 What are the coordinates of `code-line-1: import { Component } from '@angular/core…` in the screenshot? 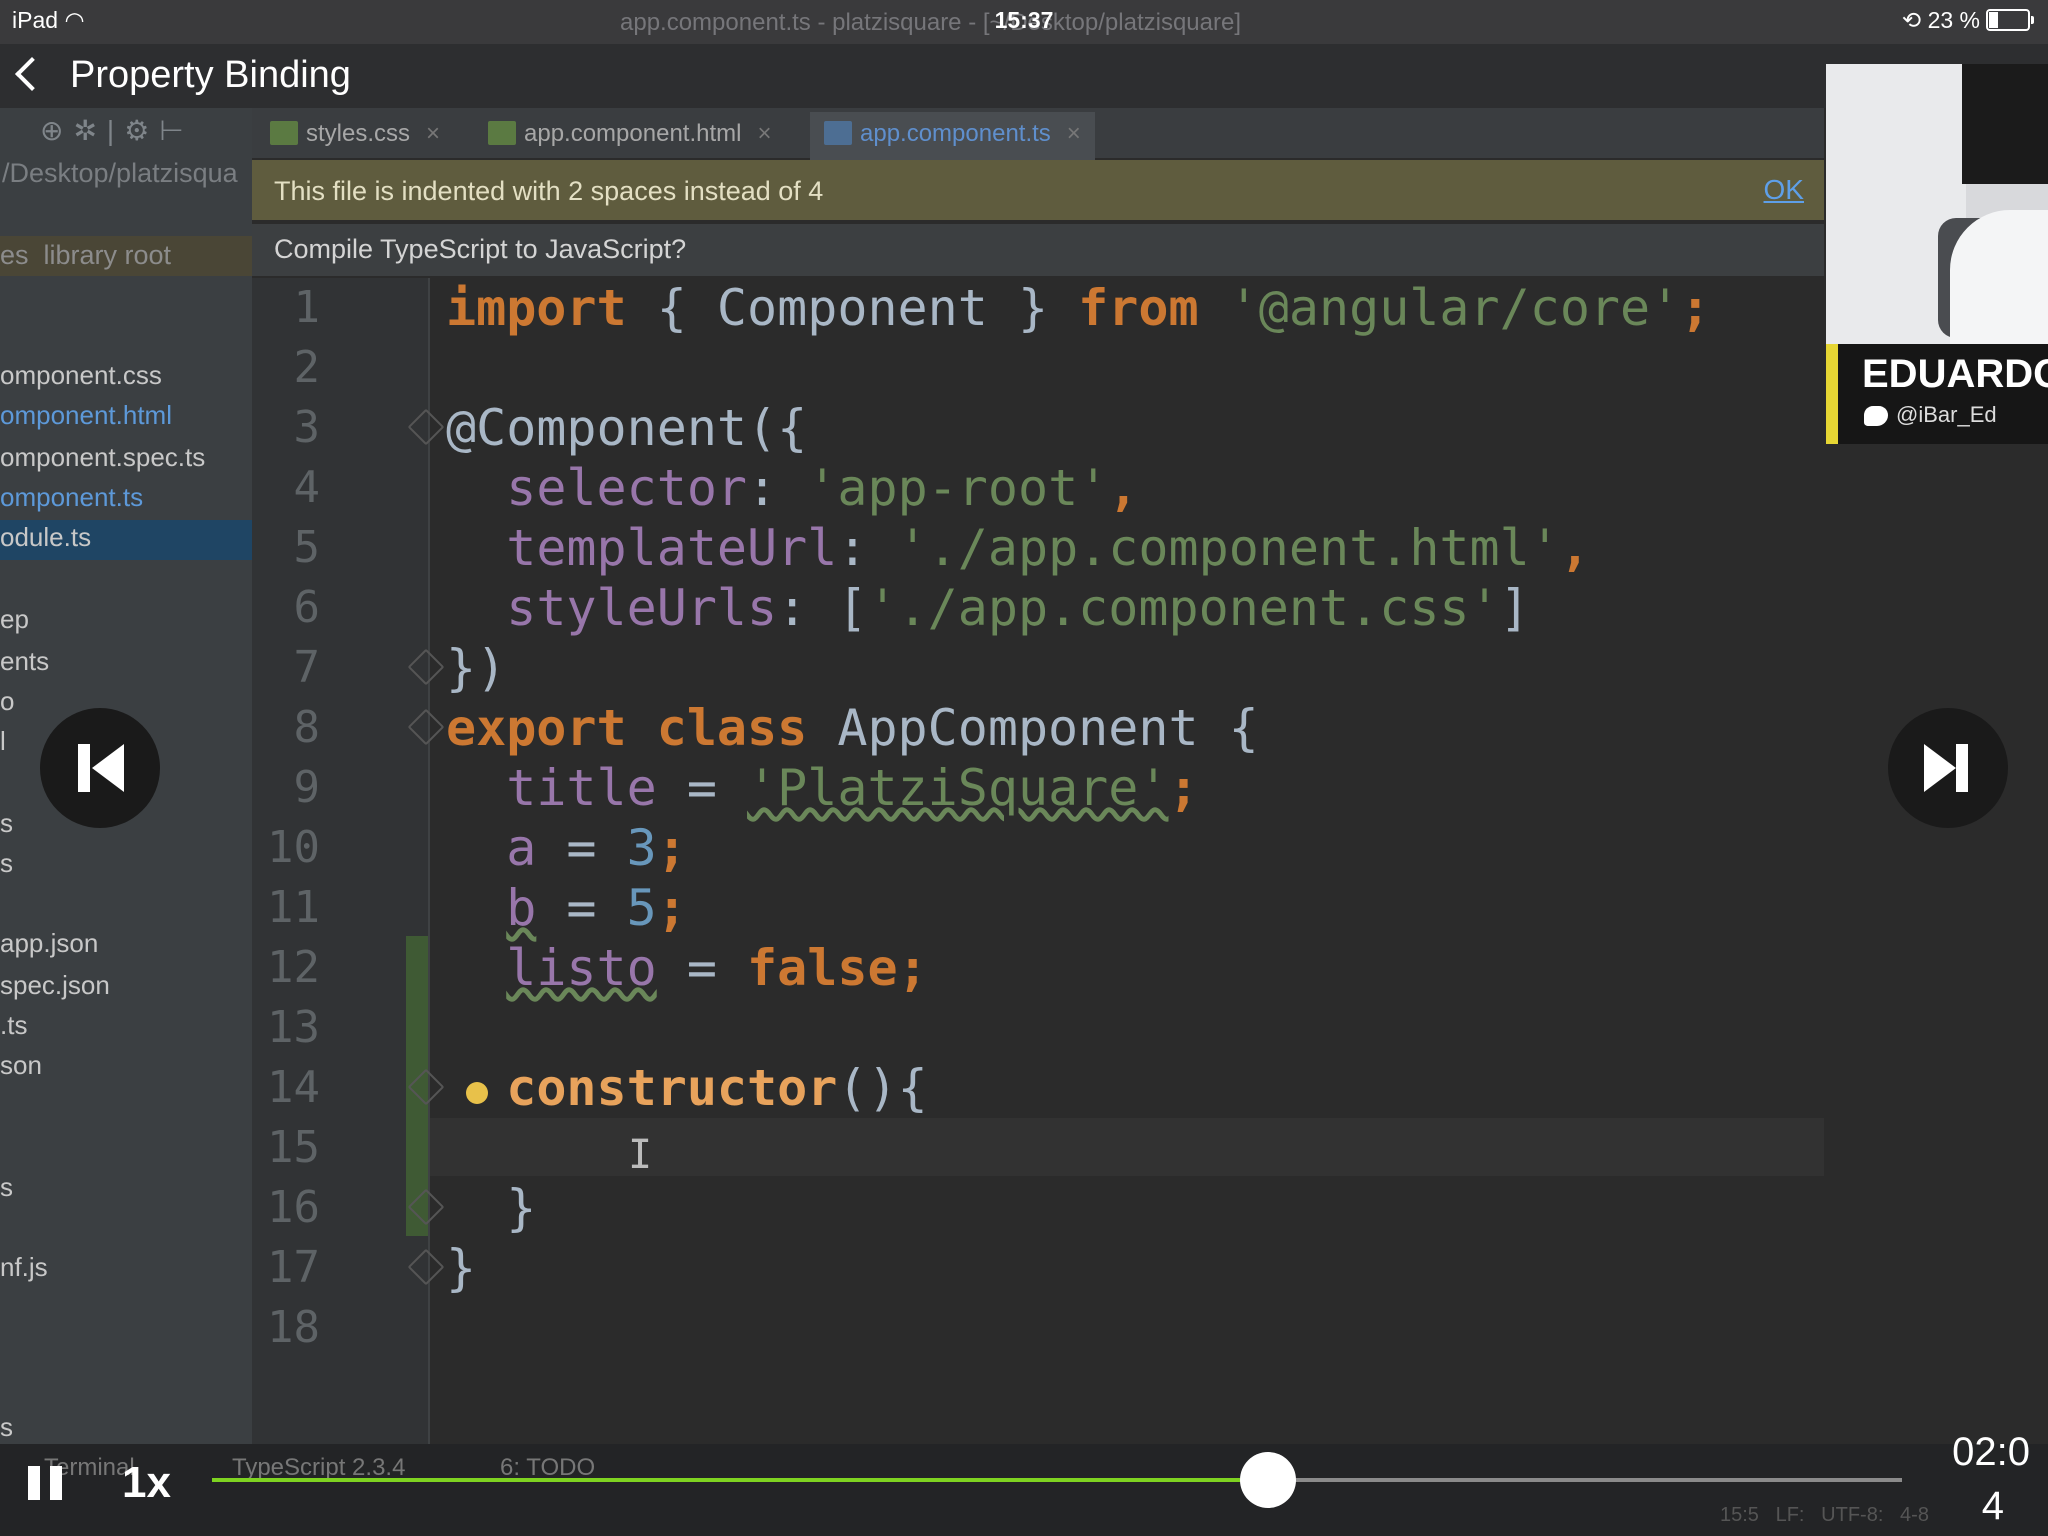 It's located at (1078, 308).